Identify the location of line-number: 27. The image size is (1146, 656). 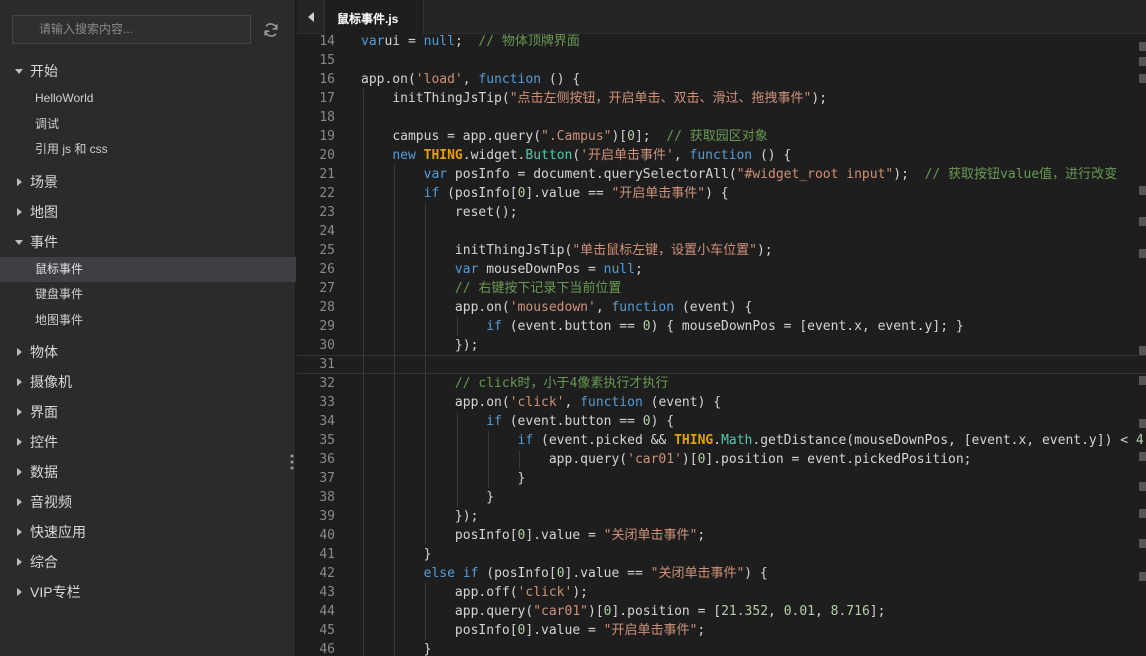
(327, 288).